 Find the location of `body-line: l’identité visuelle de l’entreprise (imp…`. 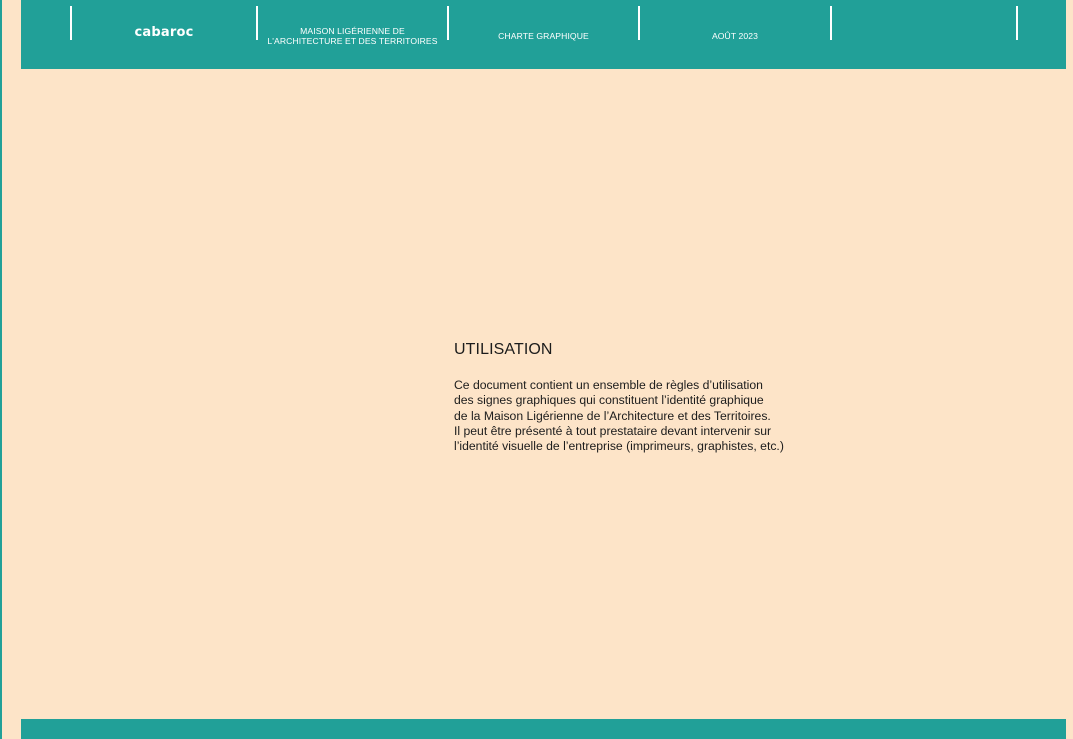

body-line: l’identité visuelle de l’entreprise (imp… is located at coordinates (619, 446).